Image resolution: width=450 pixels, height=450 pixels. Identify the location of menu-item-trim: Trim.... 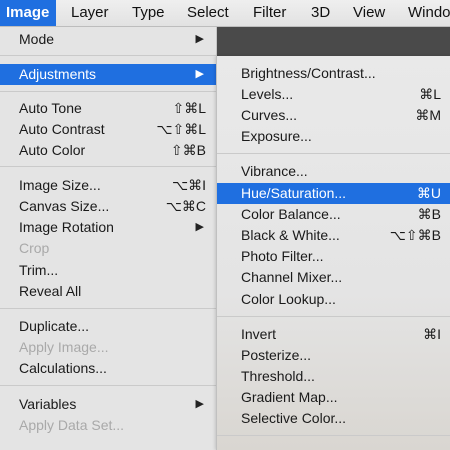
(108, 270).